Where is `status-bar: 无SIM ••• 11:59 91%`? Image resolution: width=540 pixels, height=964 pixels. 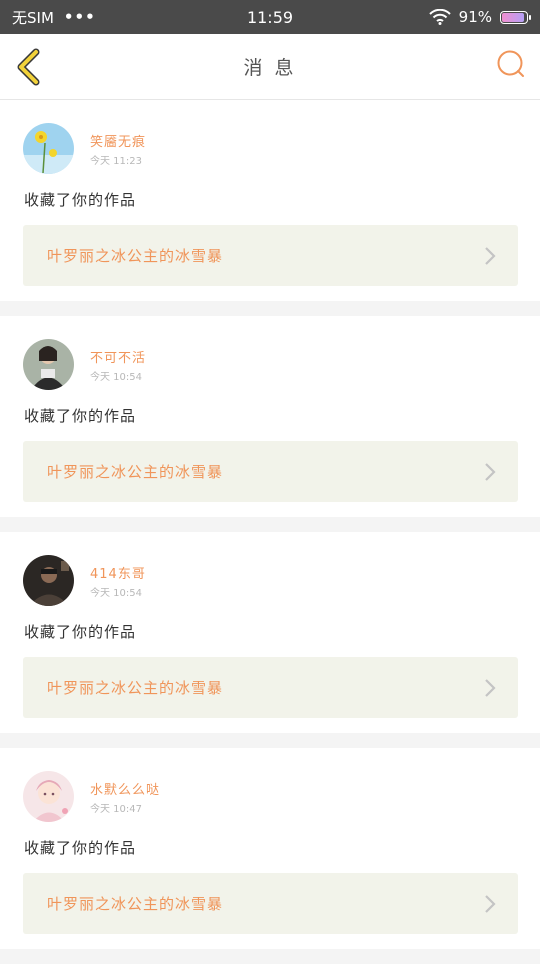 status-bar: 无SIM ••• 11:59 91% is located at coordinates (270, 17).